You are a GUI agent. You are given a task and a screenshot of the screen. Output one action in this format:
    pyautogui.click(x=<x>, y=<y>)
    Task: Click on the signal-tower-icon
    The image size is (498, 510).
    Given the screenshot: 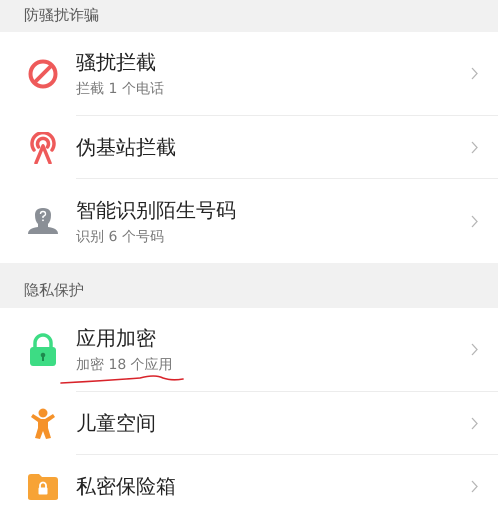 What is the action you would take?
    pyautogui.click(x=43, y=148)
    